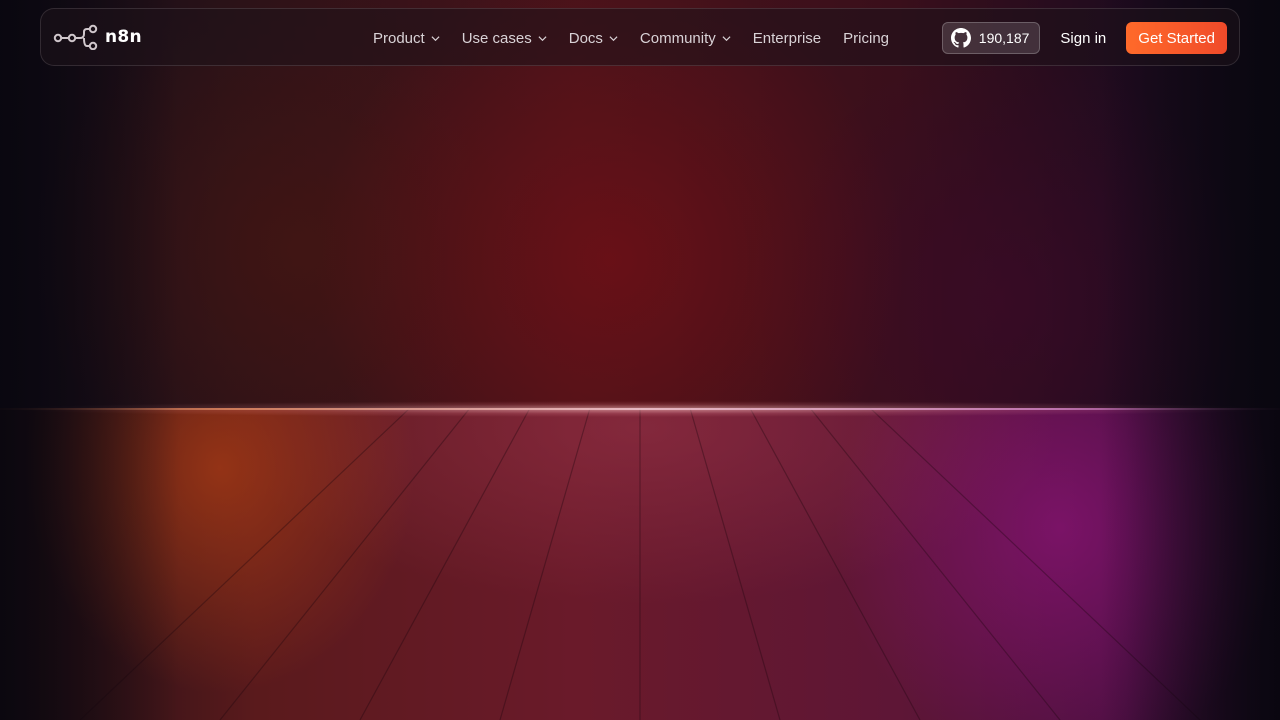 The image size is (1280, 720). I want to click on nav-item-use-cases: Use cases, so click(504, 38).